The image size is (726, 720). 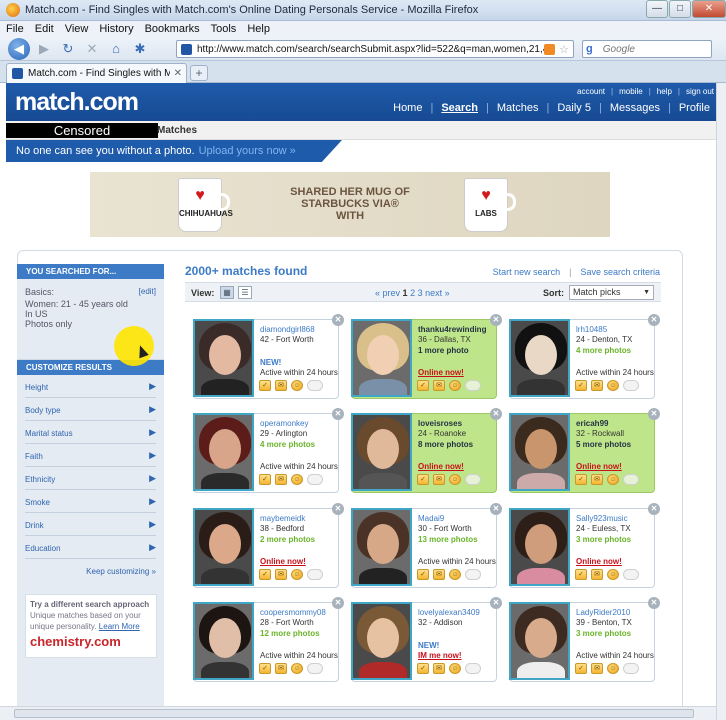 What do you see at coordinates (227, 292) in the screenshot?
I see `grid-view-icon: ▦` at bounding box center [227, 292].